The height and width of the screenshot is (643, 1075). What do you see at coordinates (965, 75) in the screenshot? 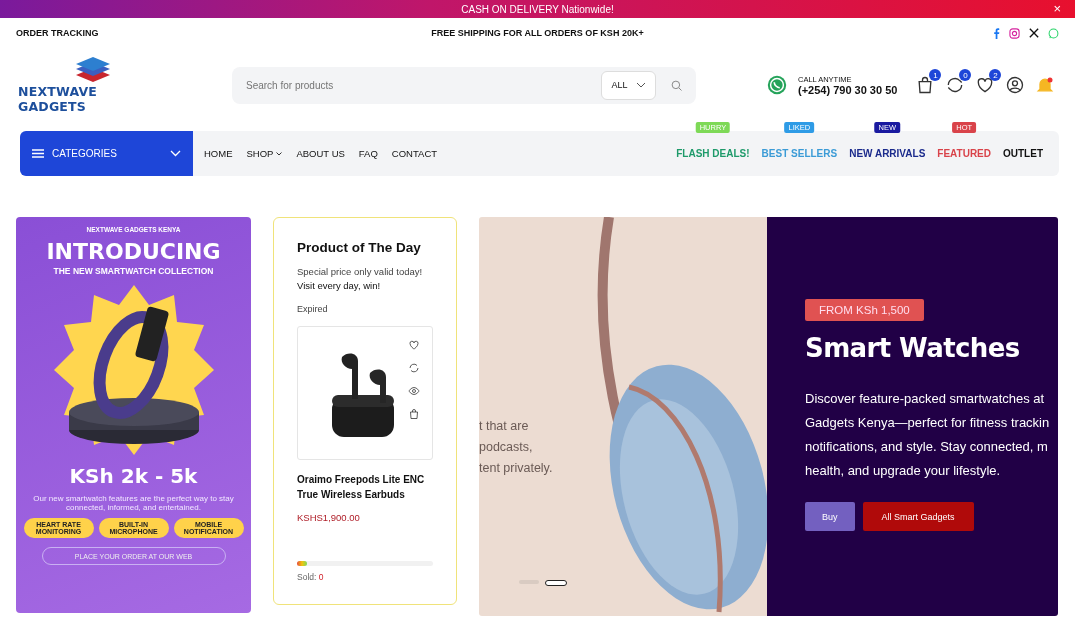
I see `count-badge: 0` at bounding box center [965, 75].